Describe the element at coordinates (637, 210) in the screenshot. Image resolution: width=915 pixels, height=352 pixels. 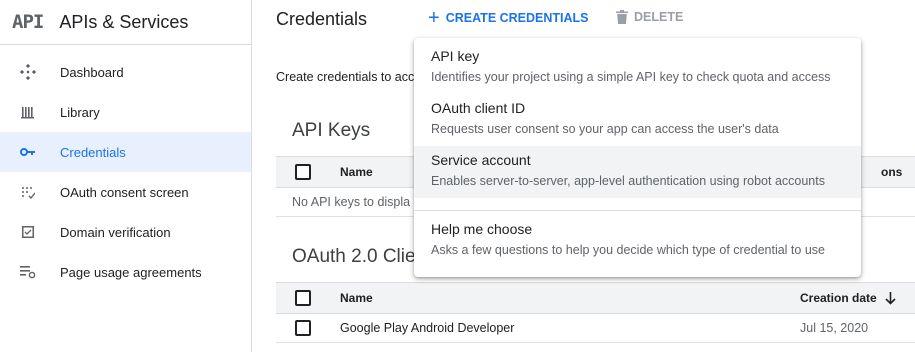
I see `menu-divider` at that location.